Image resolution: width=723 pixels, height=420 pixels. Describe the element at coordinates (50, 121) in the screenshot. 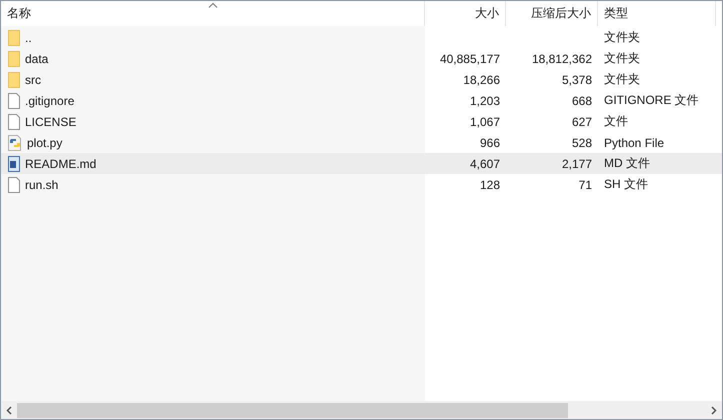

I see `file-name: LICENSE` at that location.